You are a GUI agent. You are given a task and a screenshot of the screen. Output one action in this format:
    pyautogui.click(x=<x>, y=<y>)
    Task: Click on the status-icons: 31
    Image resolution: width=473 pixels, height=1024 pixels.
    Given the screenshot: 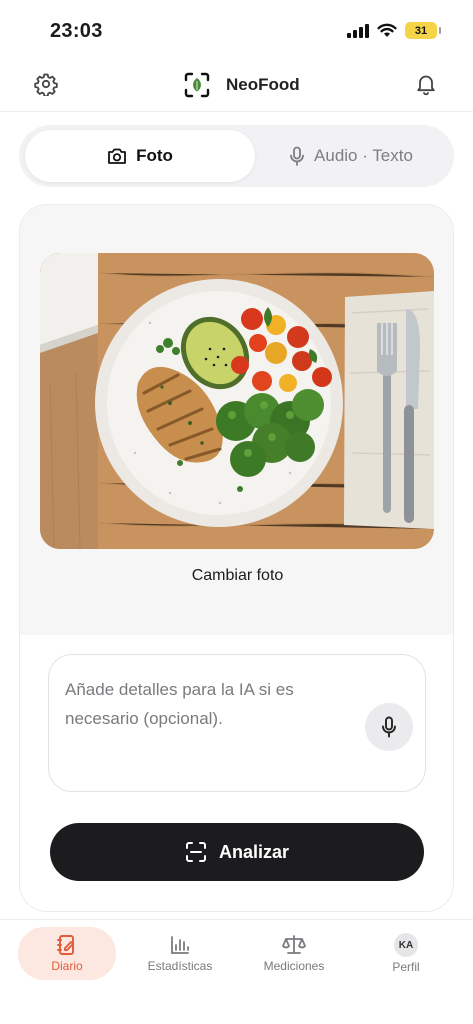 What is the action you would take?
    pyautogui.click(x=394, y=30)
    